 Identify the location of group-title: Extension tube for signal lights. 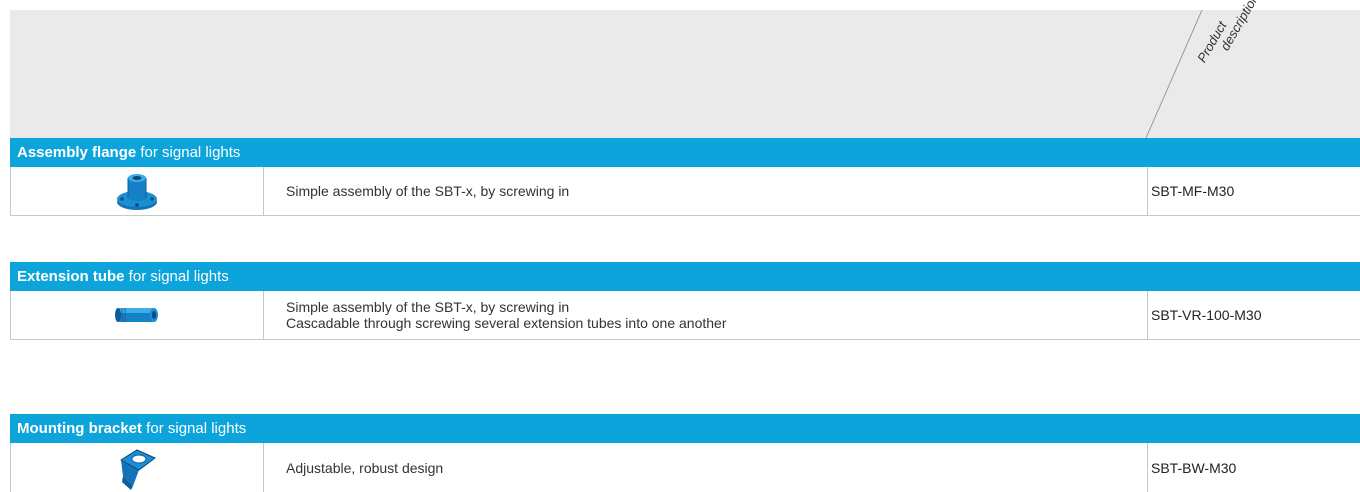
(685, 276).